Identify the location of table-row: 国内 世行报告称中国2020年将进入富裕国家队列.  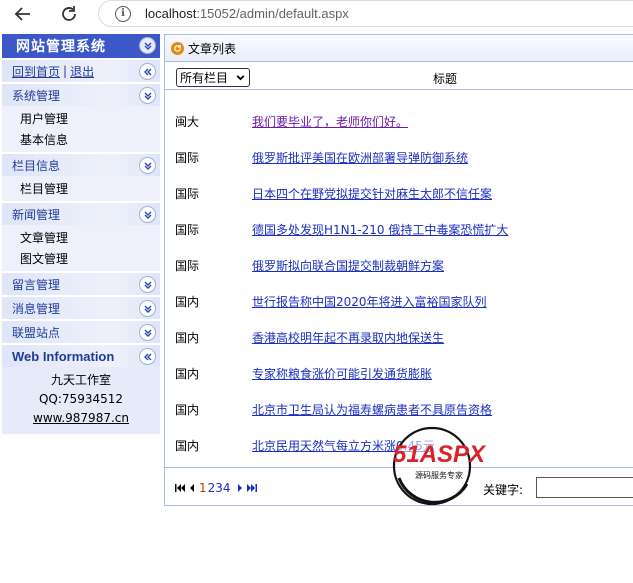
(399, 301).